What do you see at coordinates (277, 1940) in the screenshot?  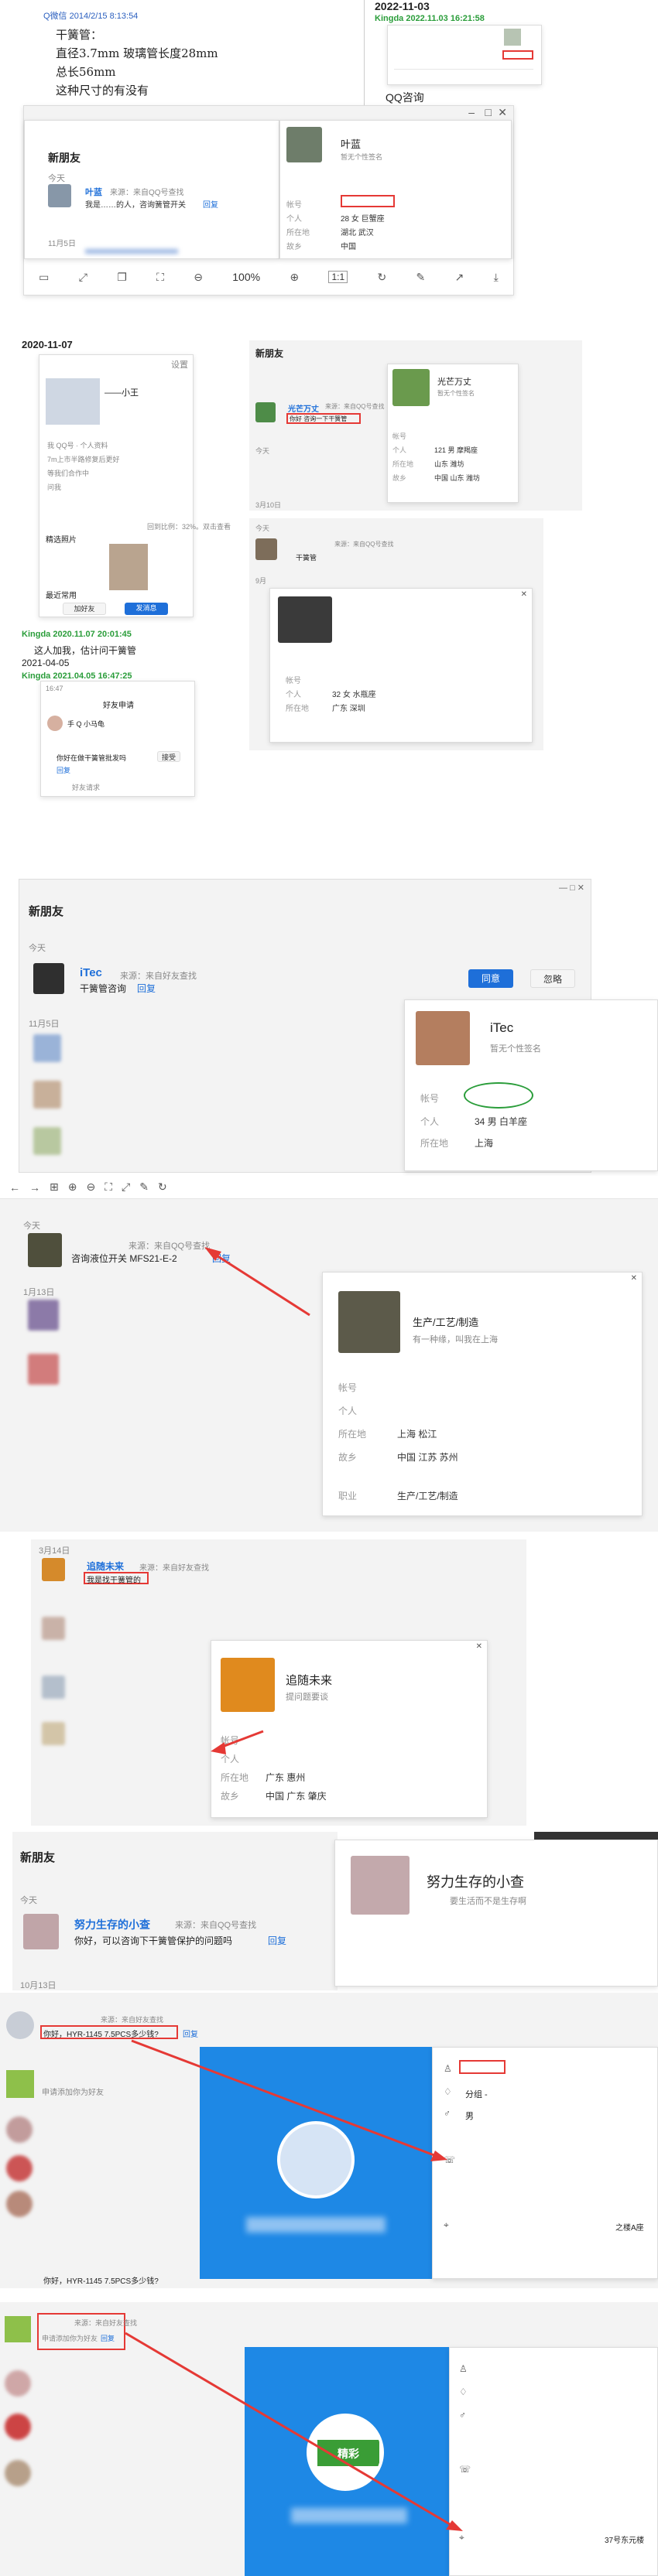 I see `nf6-reply: 回复` at bounding box center [277, 1940].